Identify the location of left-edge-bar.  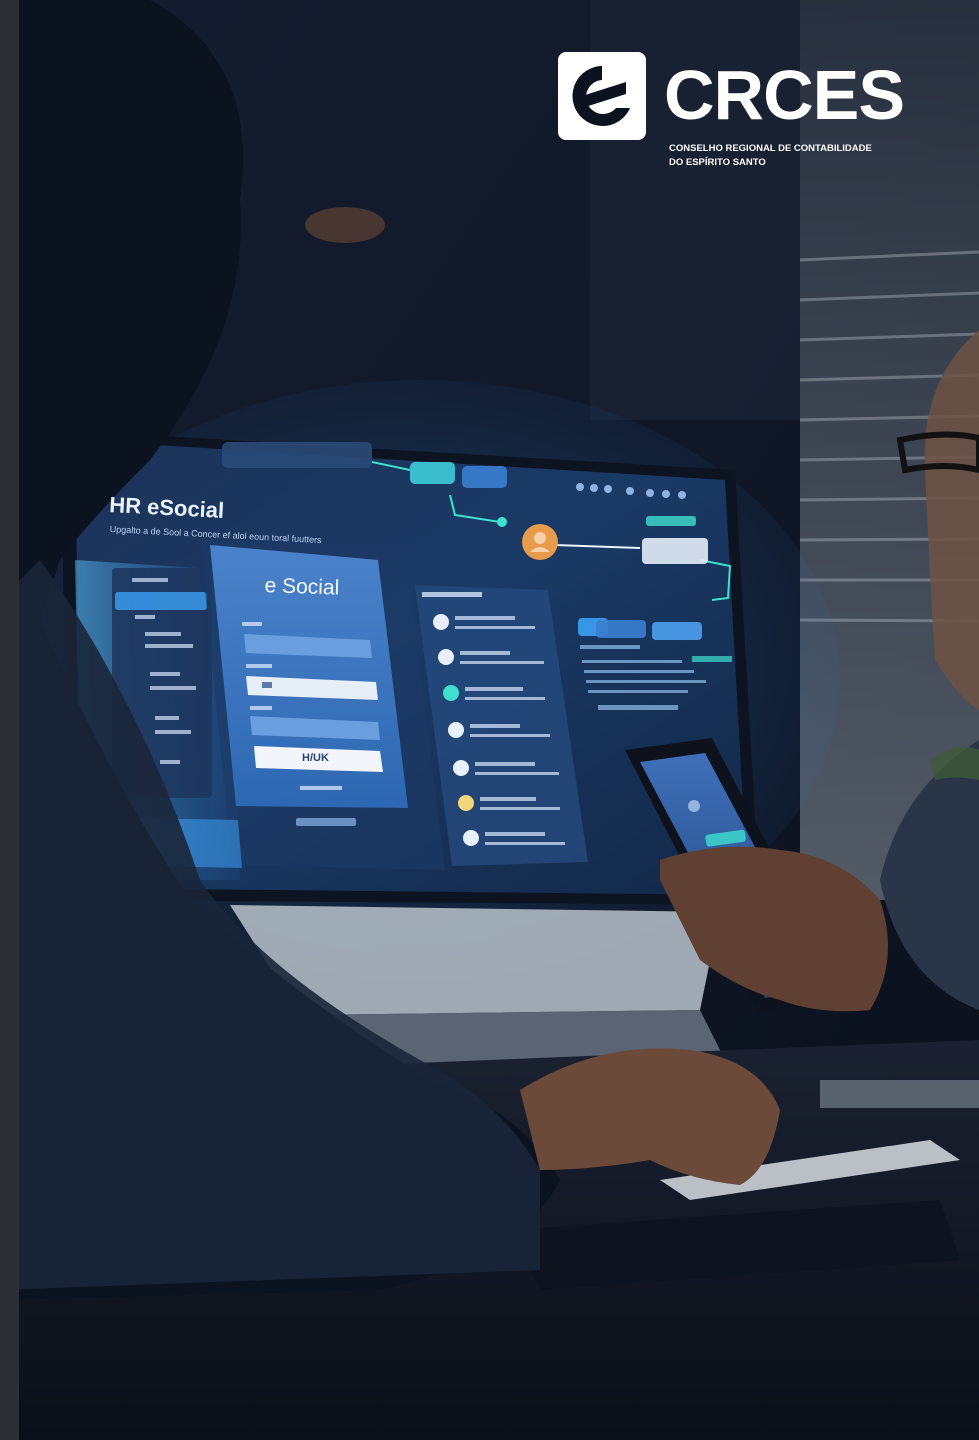
(9, 720).